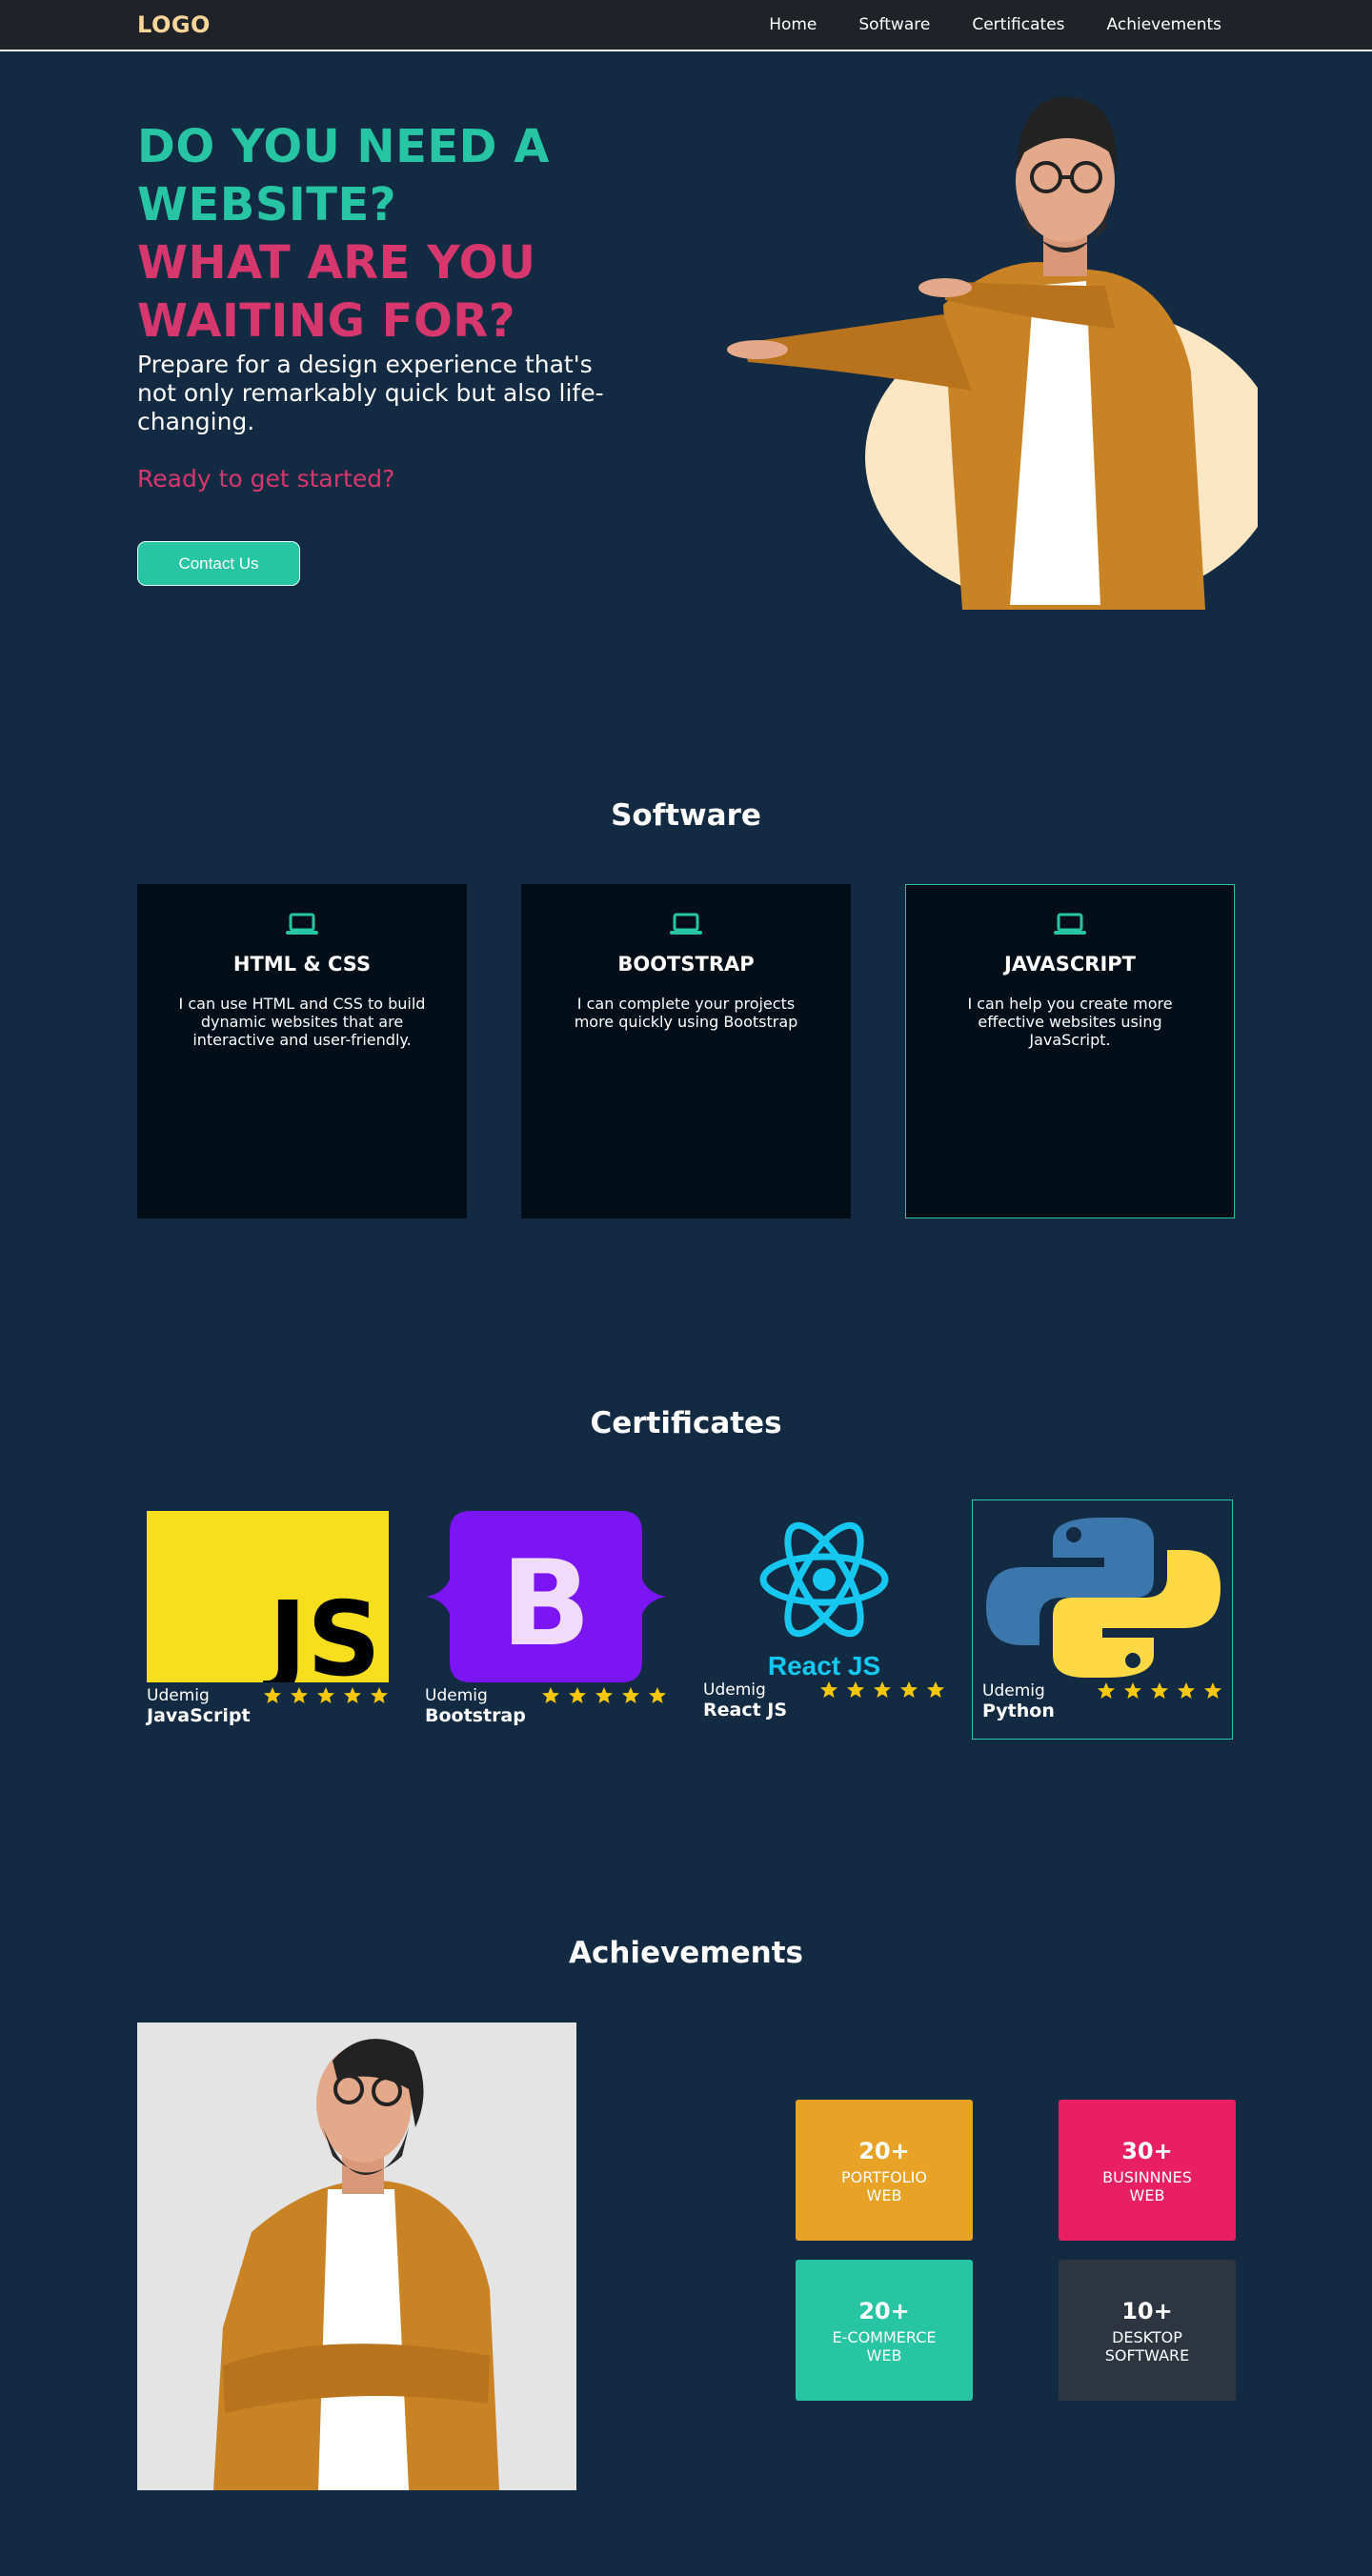  I want to click on python-logo, so click(1103, 1598).